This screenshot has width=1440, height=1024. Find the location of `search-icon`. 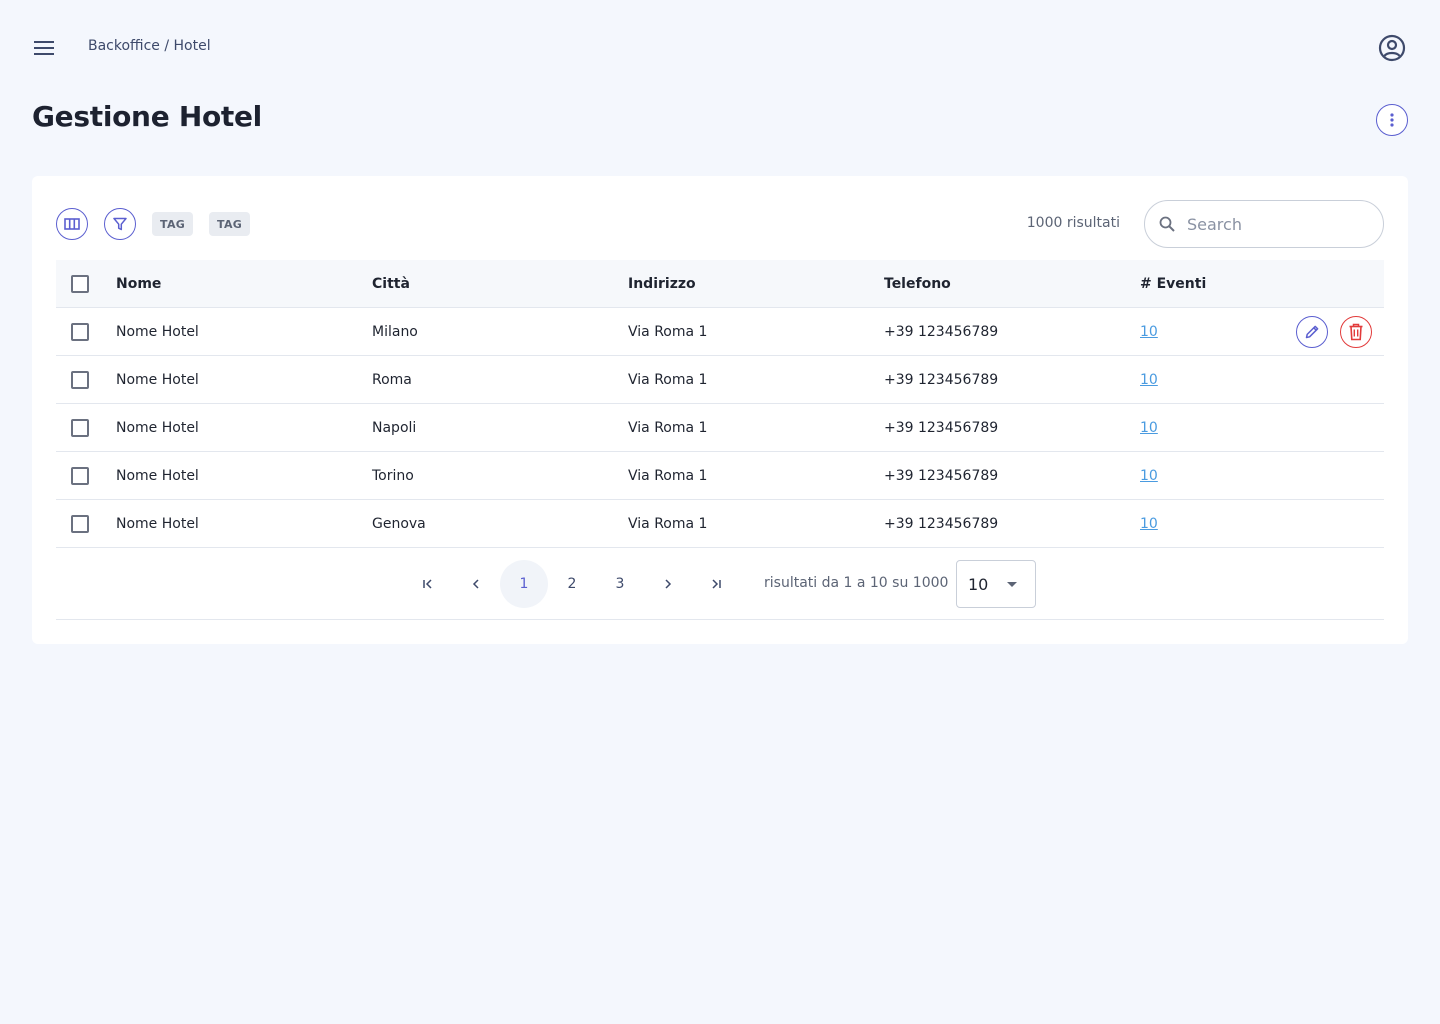

search-icon is located at coordinates (1167, 224).